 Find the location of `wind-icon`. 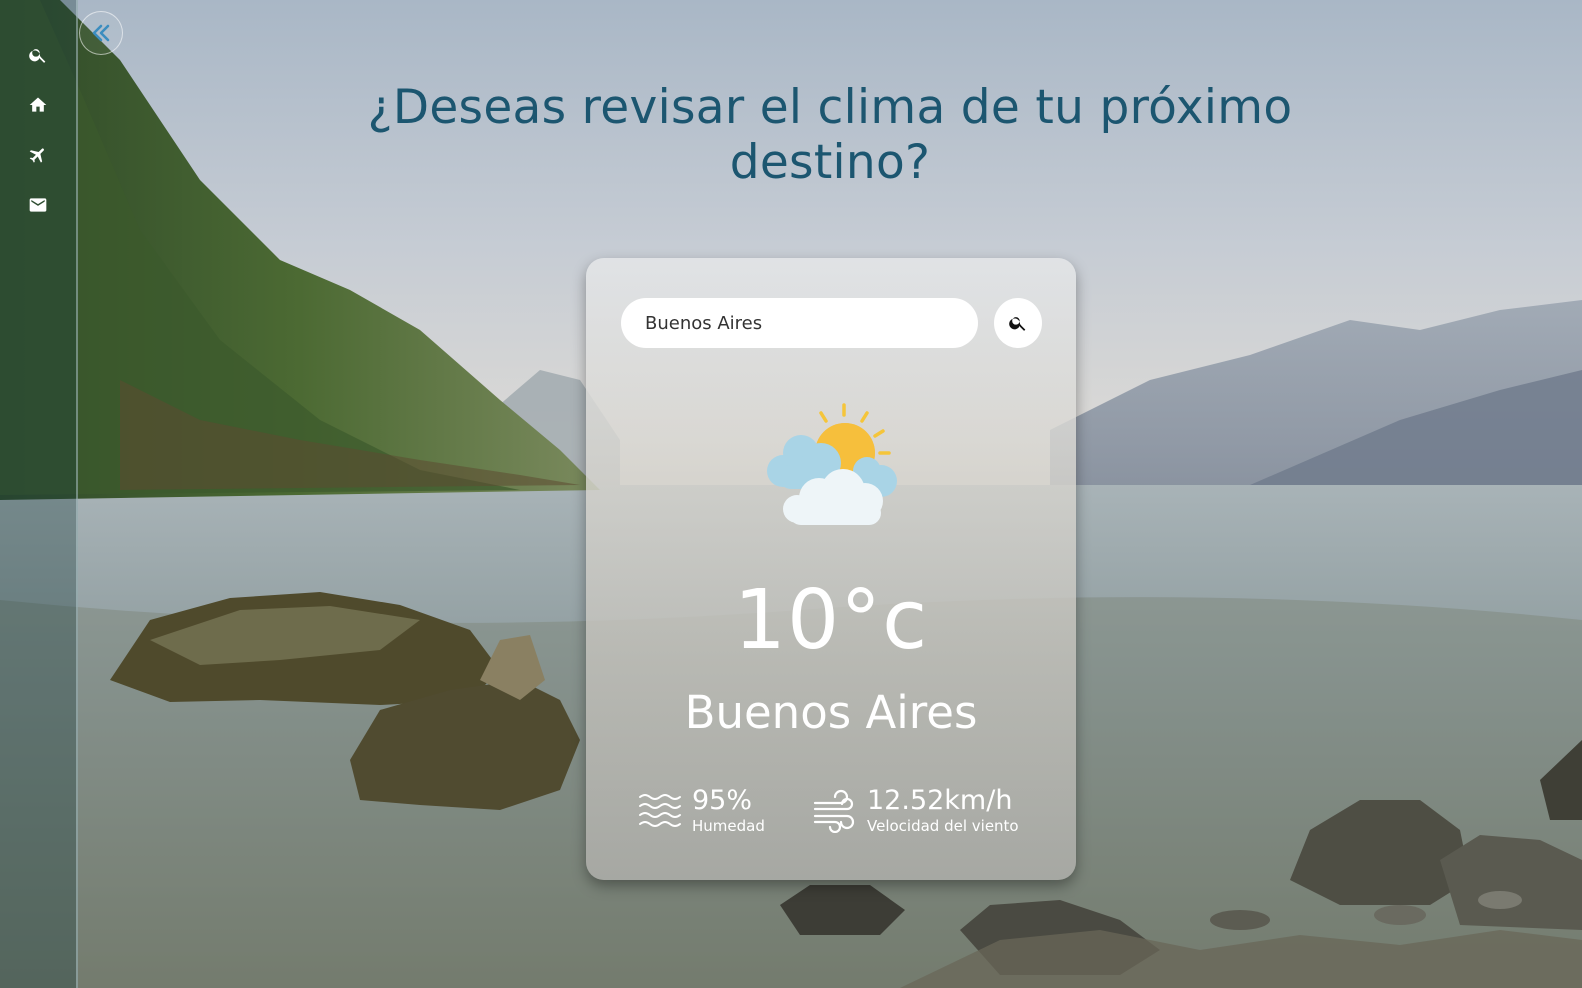

wind-icon is located at coordinates (834, 811).